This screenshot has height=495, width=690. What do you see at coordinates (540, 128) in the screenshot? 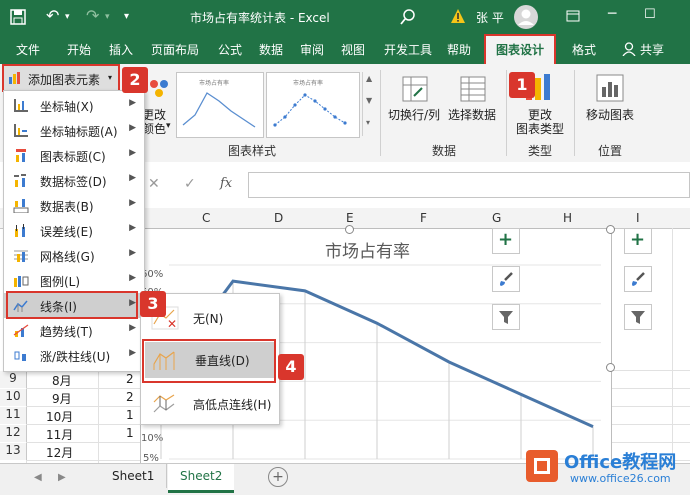
I see `change-chart-type-label-2: 图表类型` at bounding box center [540, 128].